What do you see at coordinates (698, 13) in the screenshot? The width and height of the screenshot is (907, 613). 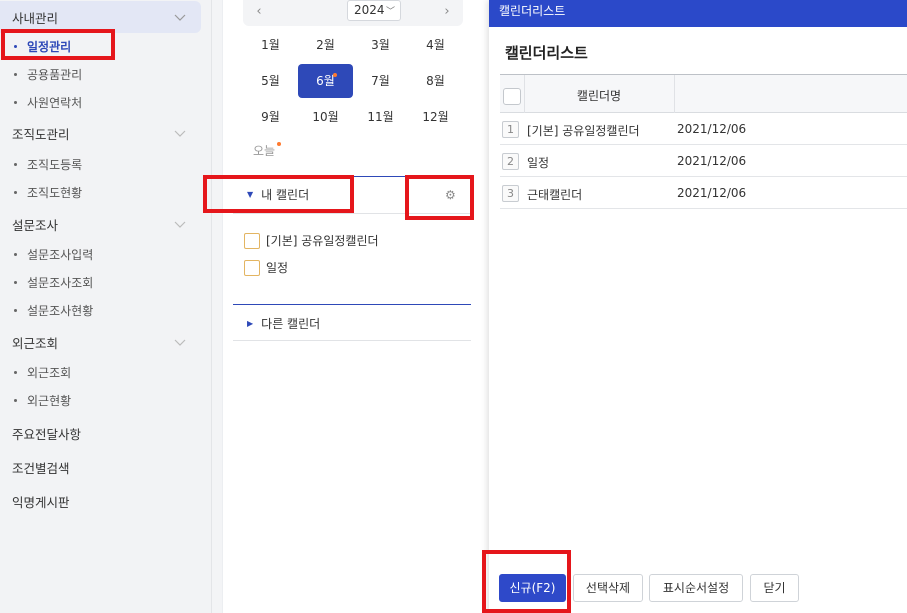 I see `modal-titlebar: 캘린더리스트` at bounding box center [698, 13].